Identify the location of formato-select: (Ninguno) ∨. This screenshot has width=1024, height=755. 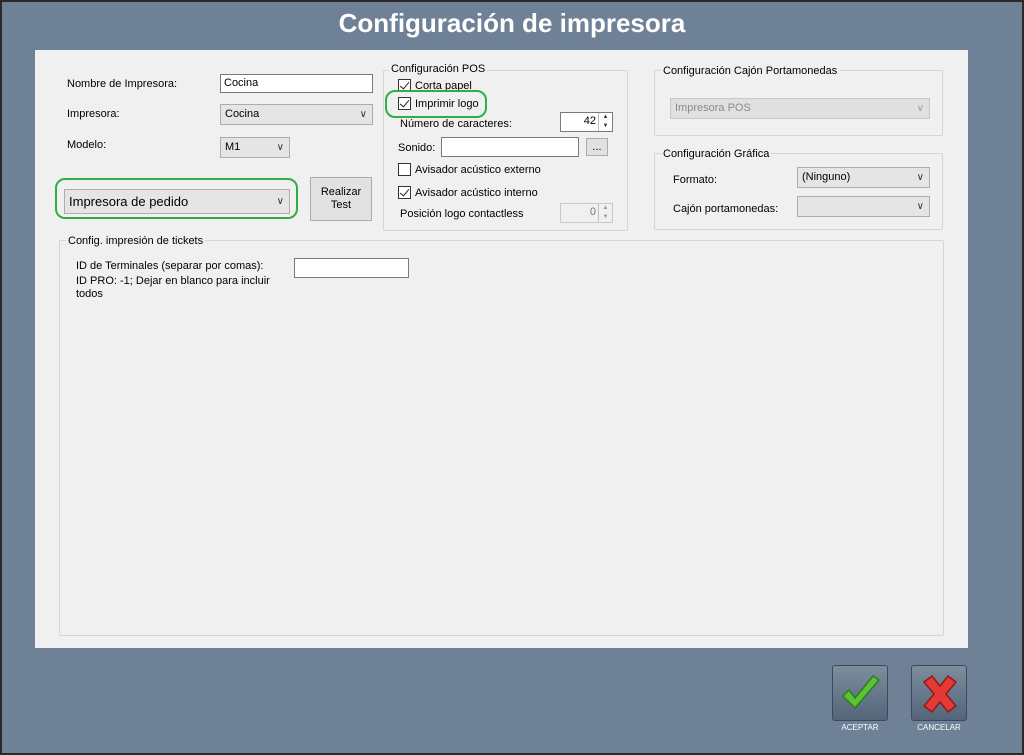
(863, 177).